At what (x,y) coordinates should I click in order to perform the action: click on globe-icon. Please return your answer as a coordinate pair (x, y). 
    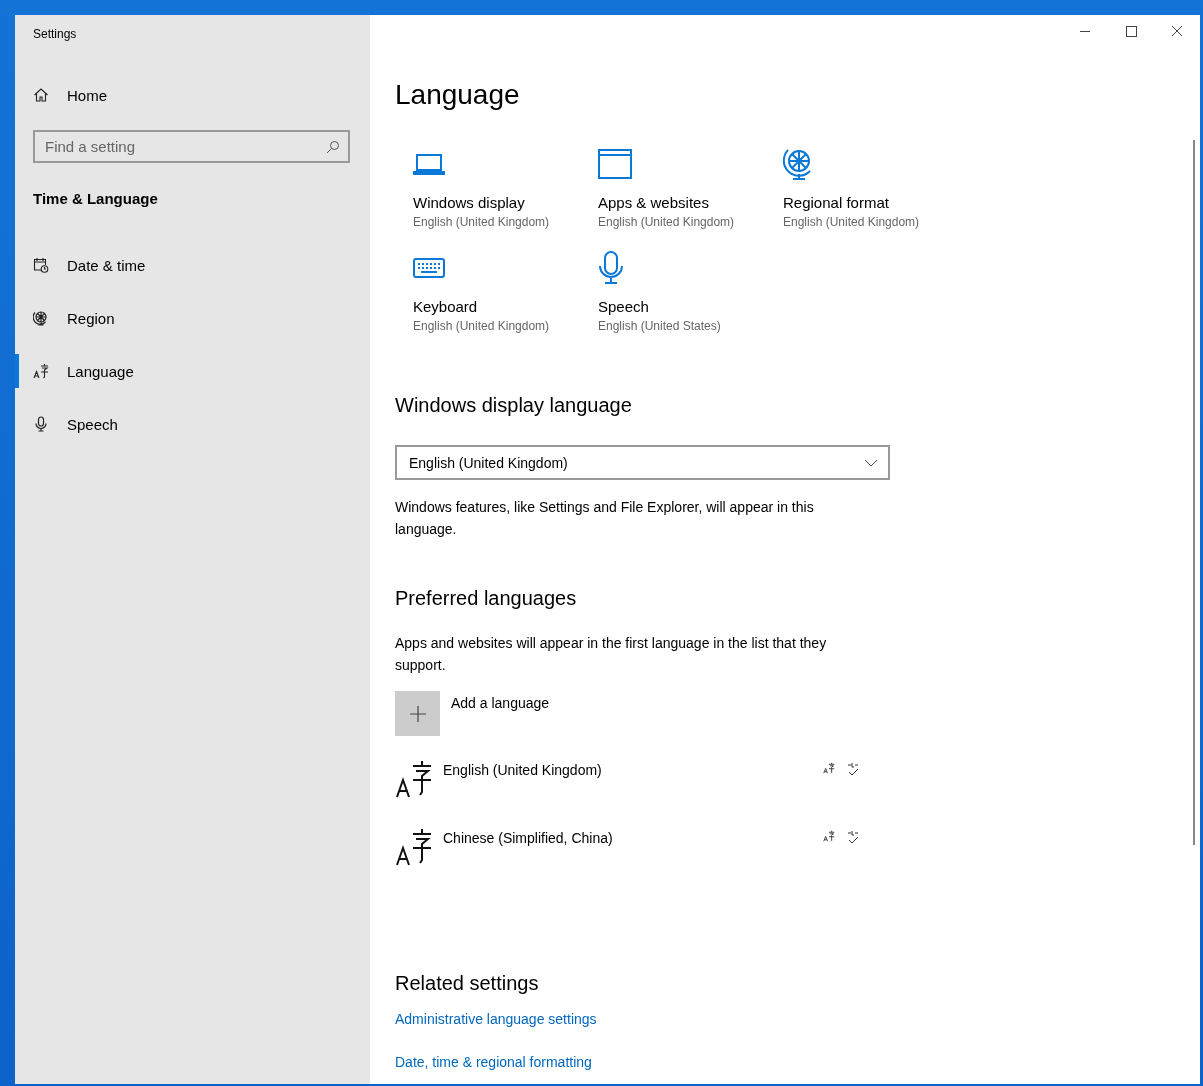
    Looking at the image, I should click on (41, 318).